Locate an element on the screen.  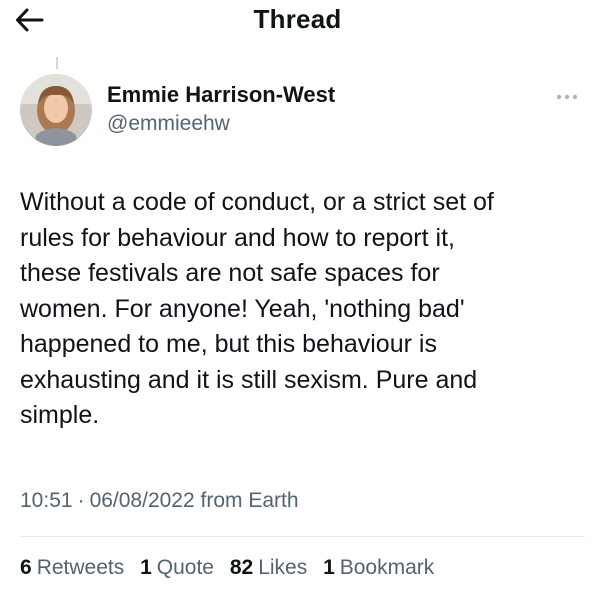
divider is located at coordinates (302, 536).